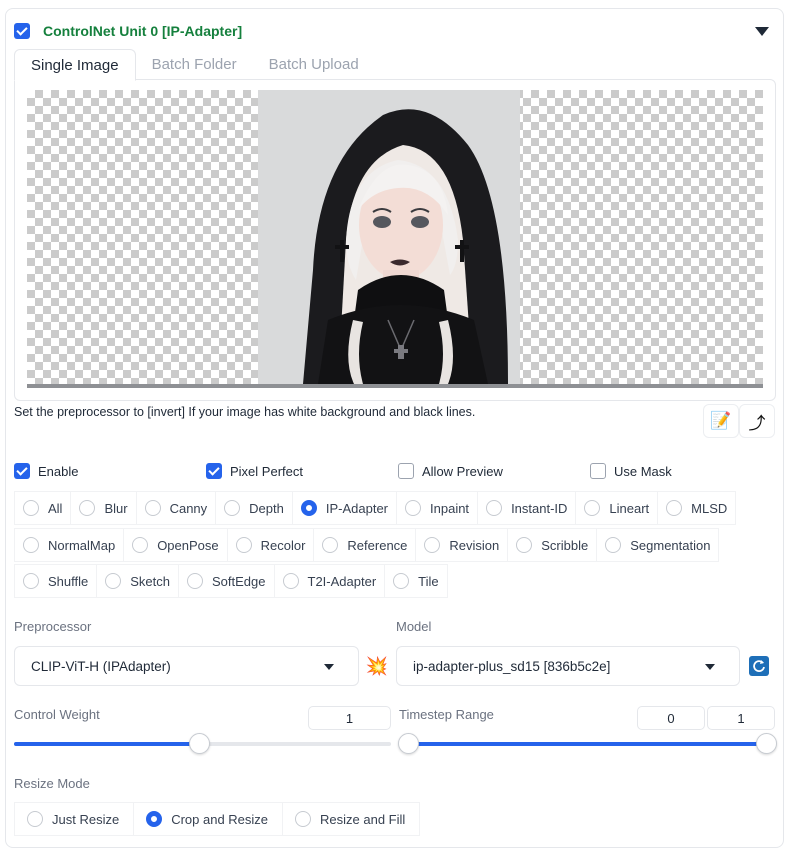  Describe the element at coordinates (598, 471) in the screenshot. I see `use-mask-check-icon` at that location.